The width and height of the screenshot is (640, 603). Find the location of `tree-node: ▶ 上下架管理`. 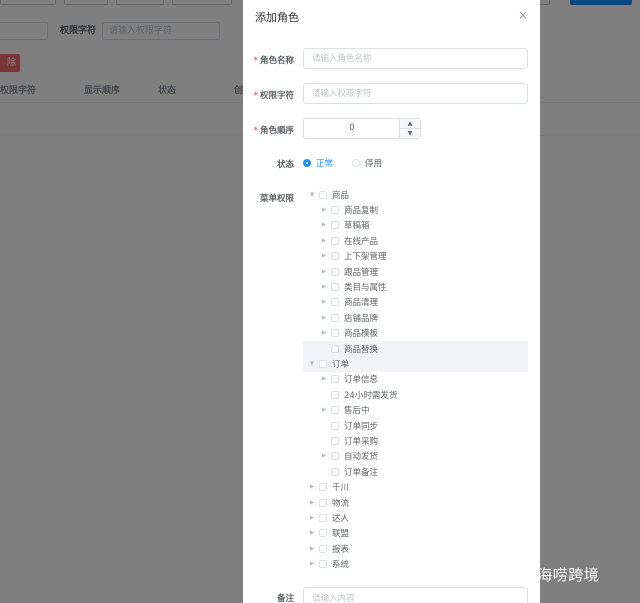

tree-node: ▶ 上下架管理 is located at coordinates (415, 256).